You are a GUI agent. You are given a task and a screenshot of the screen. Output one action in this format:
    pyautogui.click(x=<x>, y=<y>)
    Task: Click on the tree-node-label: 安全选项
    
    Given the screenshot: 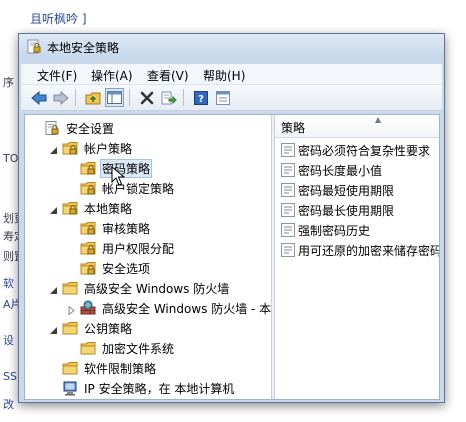 What is the action you would take?
    pyautogui.click(x=126, y=268)
    